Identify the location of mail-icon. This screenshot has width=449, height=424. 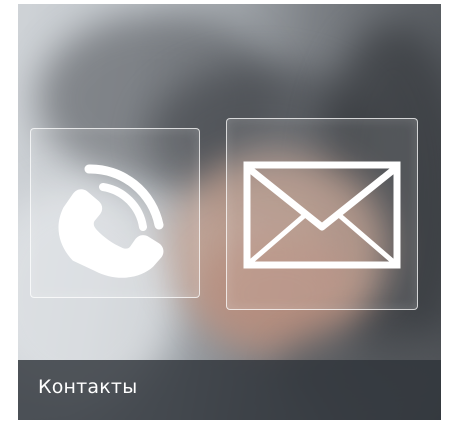
(322, 215).